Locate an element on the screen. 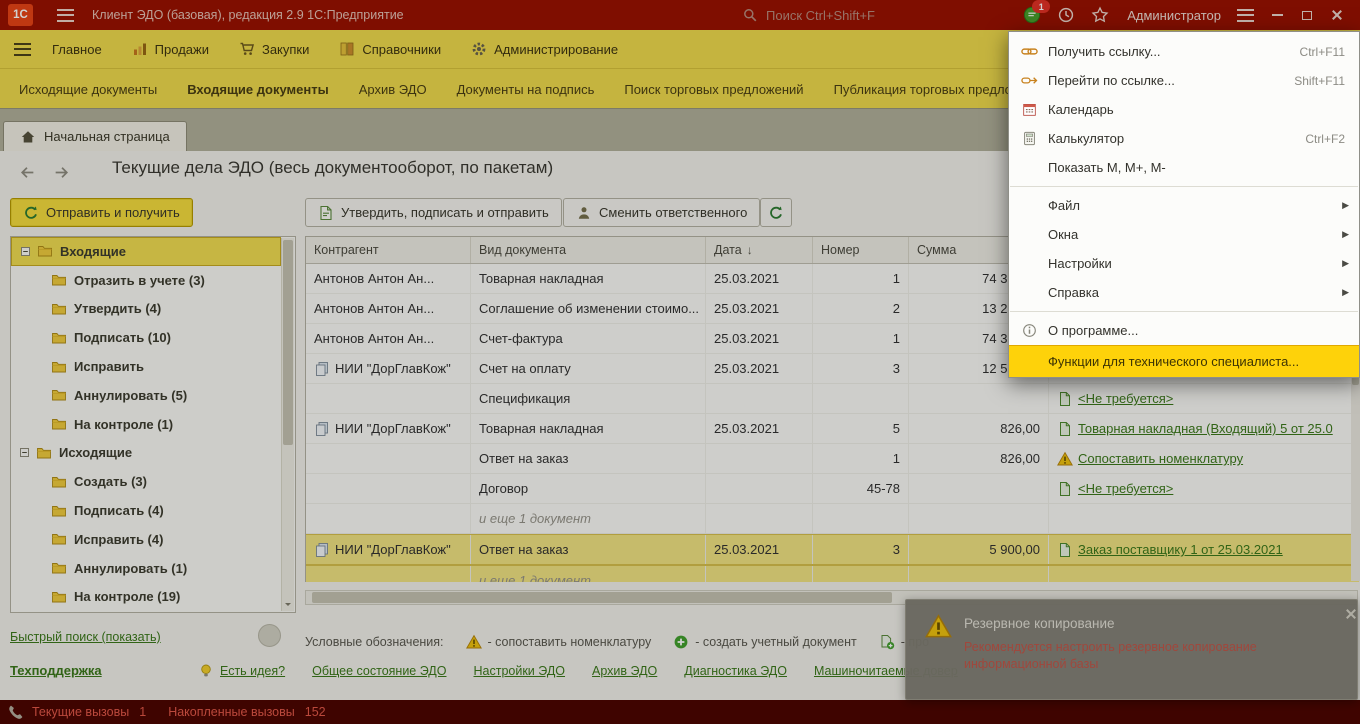 The height and width of the screenshot is (724, 1360). history-button is located at coordinates (1066, 15).